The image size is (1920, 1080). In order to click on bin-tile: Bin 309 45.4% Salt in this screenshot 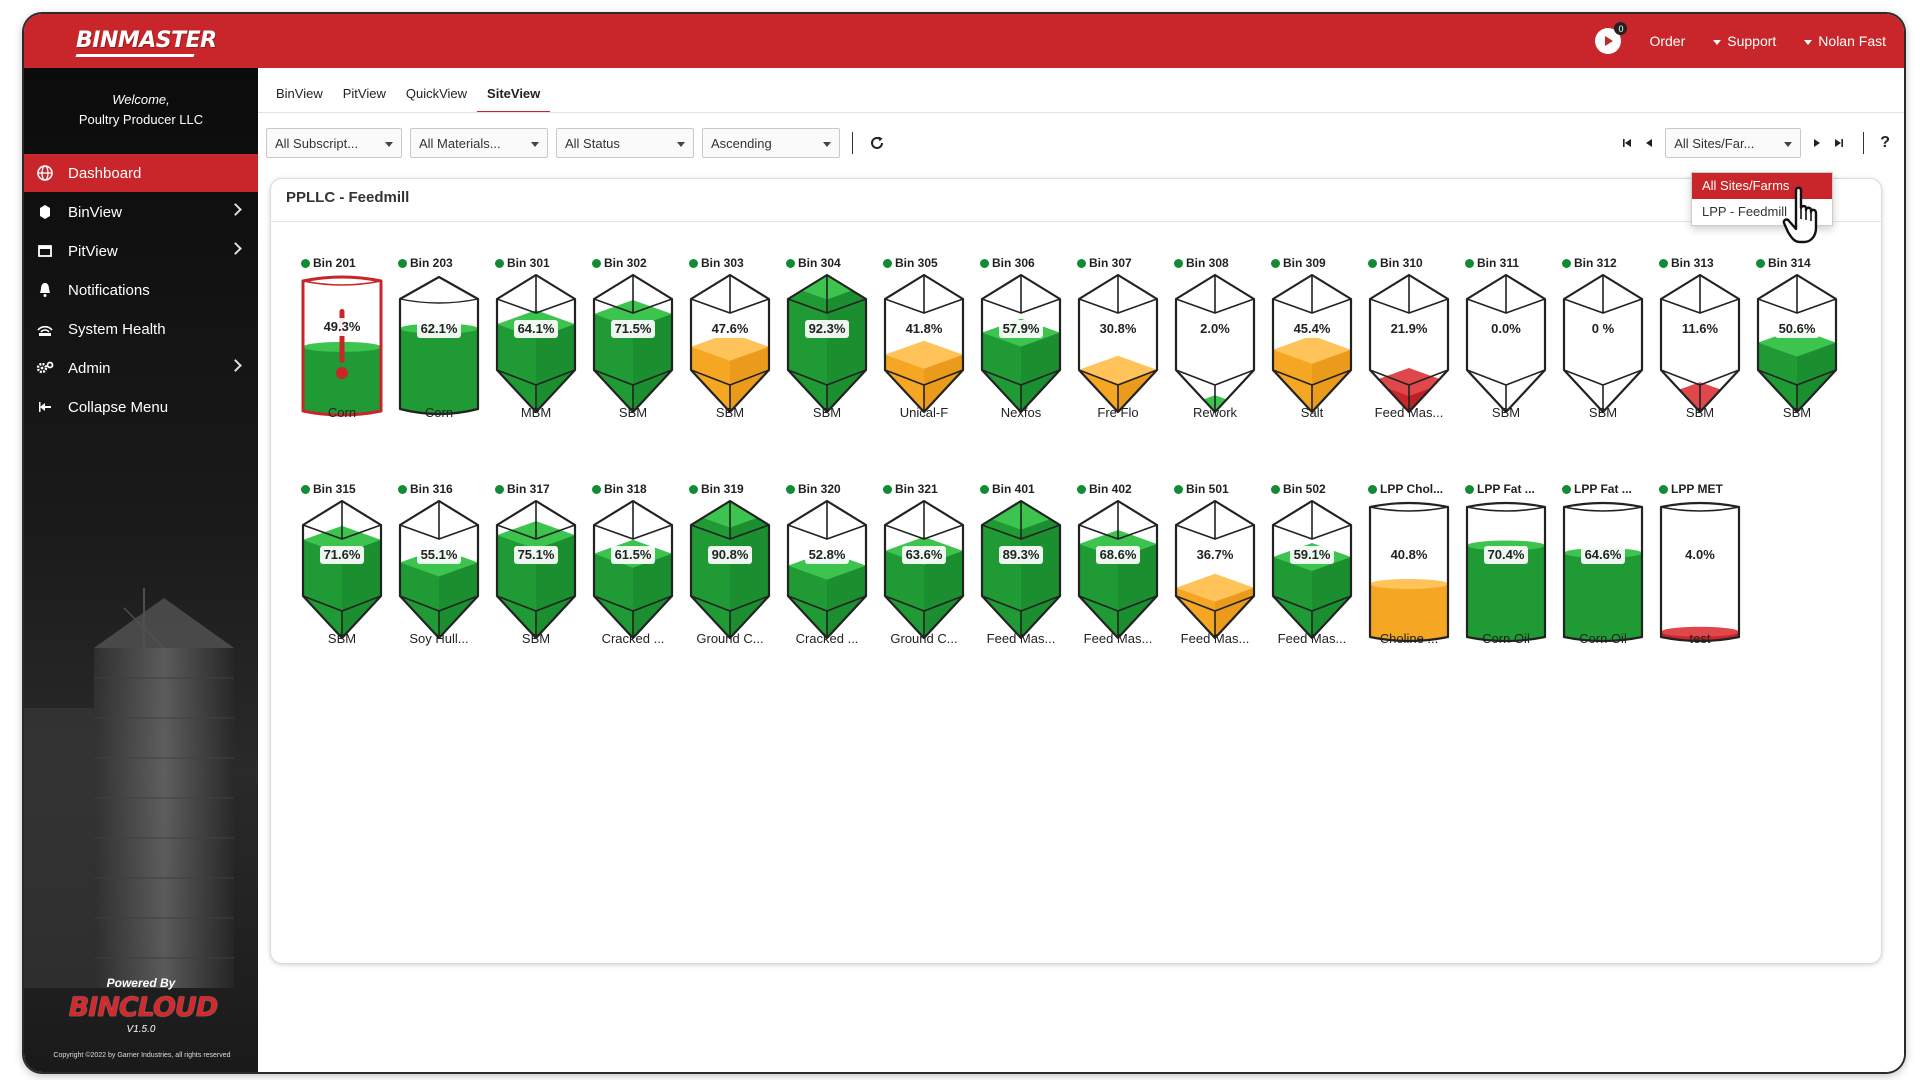, I will do `click(1312, 341)`.